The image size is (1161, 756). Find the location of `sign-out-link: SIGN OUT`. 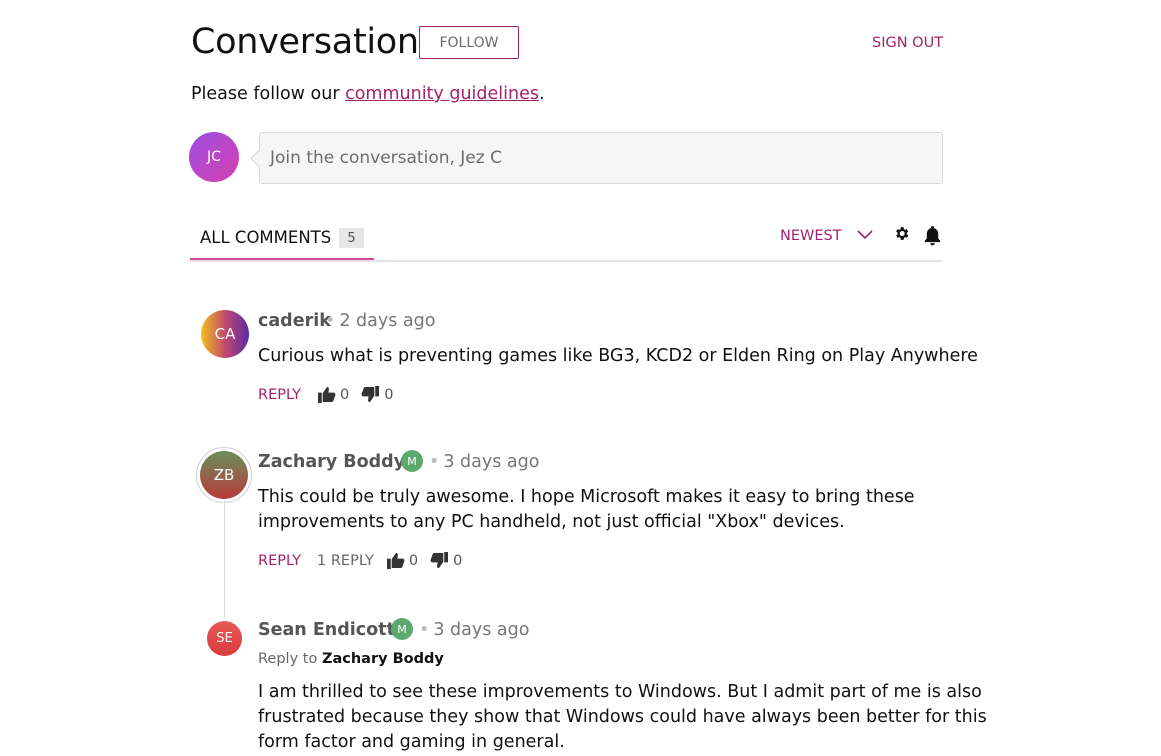

sign-out-link: SIGN OUT is located at coordinates (907, 43).